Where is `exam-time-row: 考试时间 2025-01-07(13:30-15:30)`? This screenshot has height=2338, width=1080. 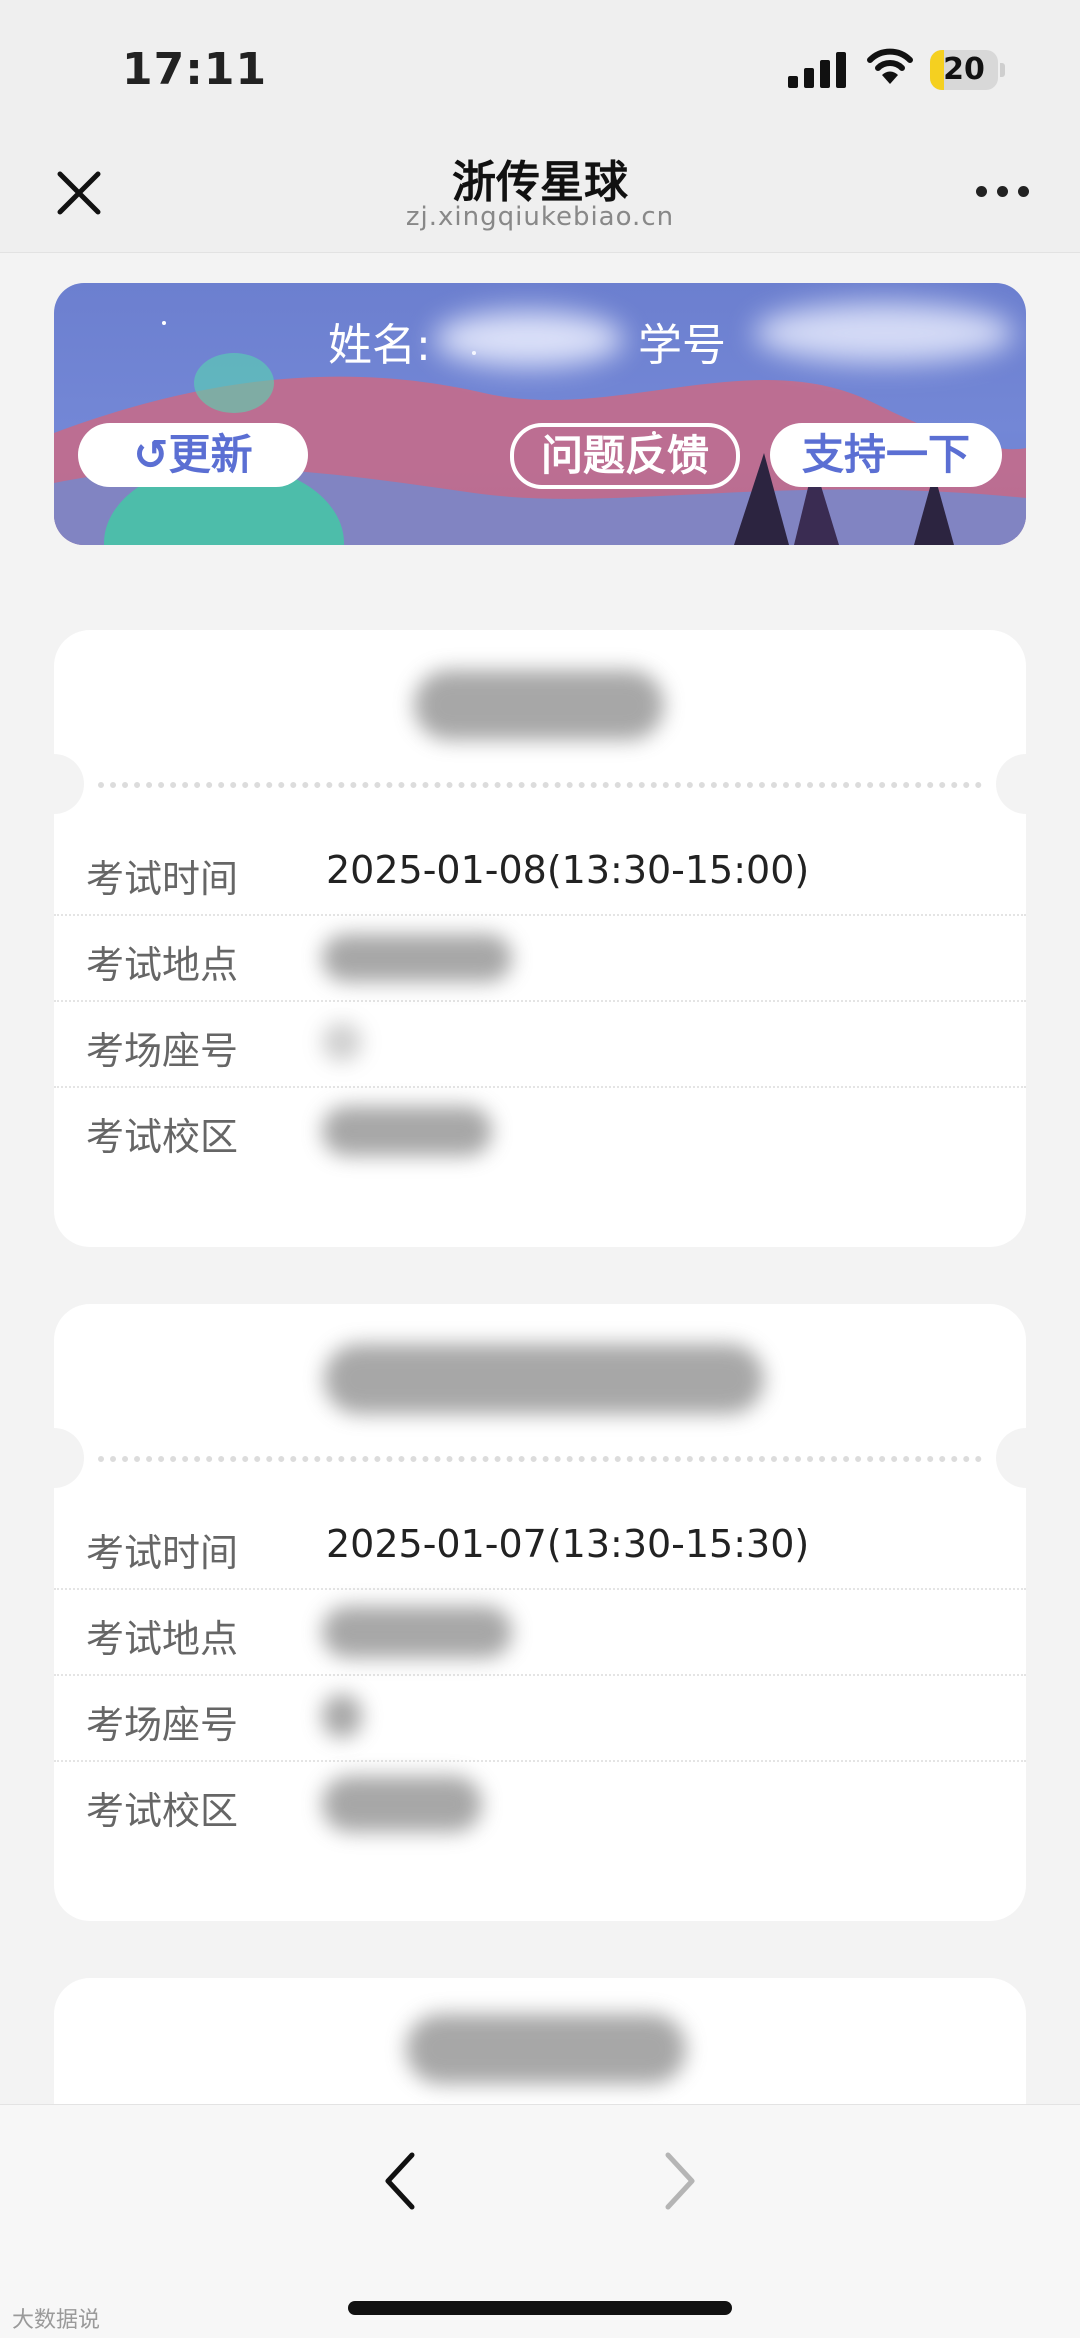
exam-time-row: 考试时间 2025-01-07(13:30-15:30) is located at coordinates (540, 1547).